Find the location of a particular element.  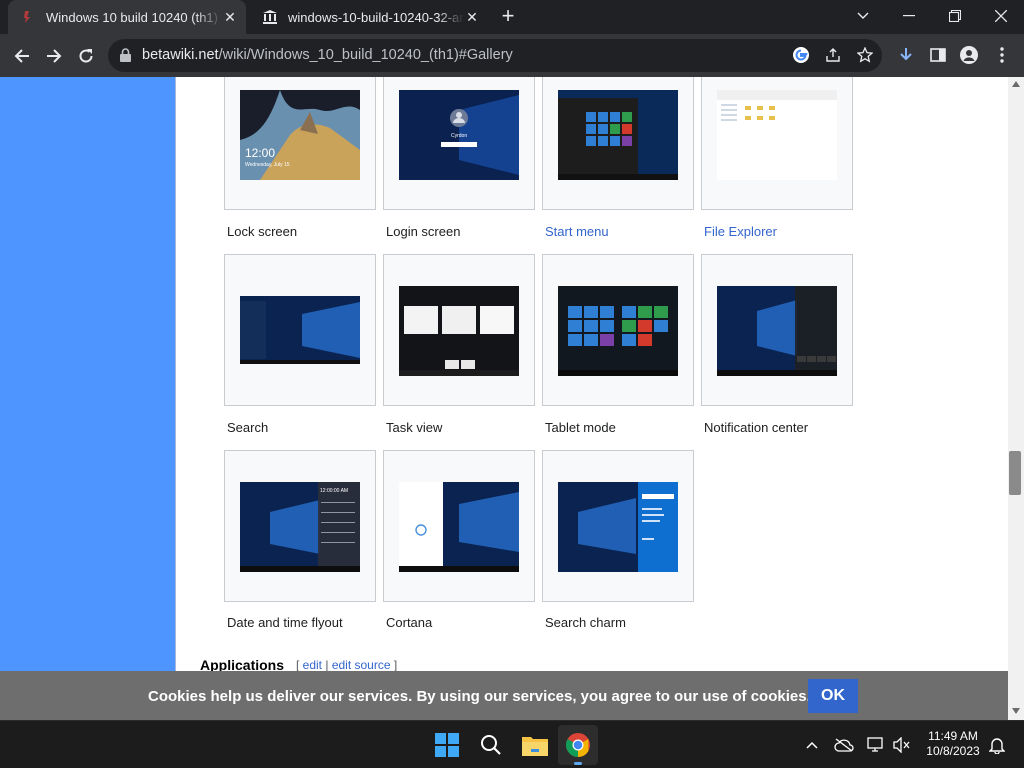

back-icon is located at coordinates (22, 56).